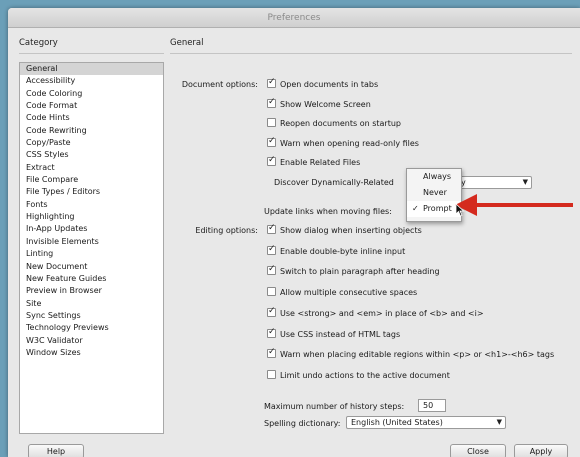  I want to click on category-item-w3c-validator: W3C Validator, so click(91, 341).